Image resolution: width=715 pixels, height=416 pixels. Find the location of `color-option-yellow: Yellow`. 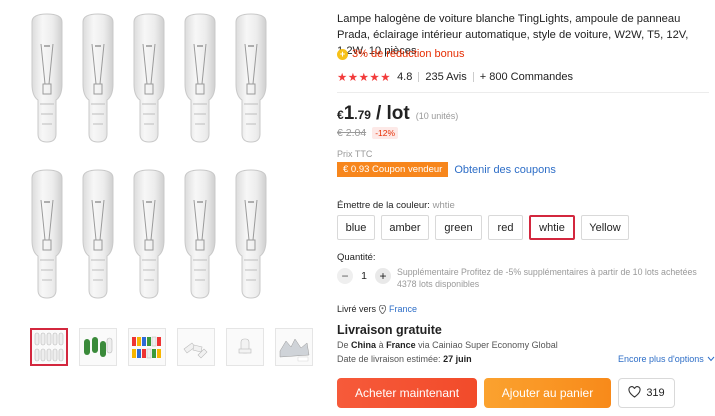

color-option-yellow: Yellow is located at coordinates (605, 227).